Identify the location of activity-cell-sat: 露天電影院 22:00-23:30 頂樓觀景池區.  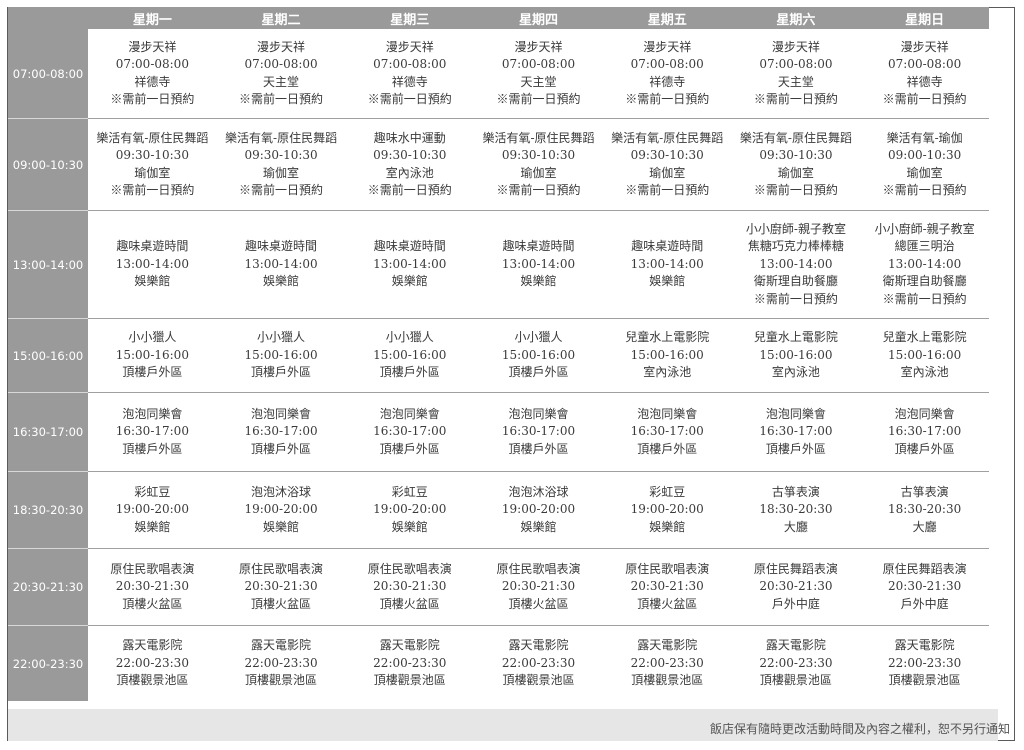
(796, 663).